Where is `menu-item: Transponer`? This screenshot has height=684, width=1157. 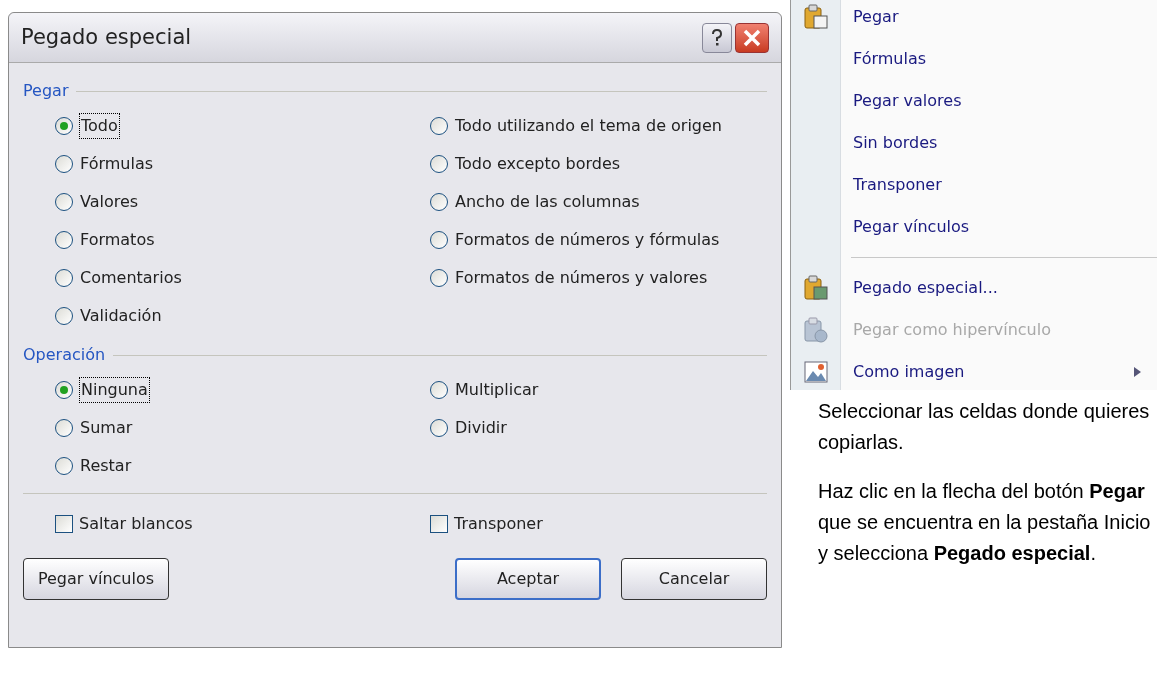
menu-item: Transponer is located at coordinates (974, 185).